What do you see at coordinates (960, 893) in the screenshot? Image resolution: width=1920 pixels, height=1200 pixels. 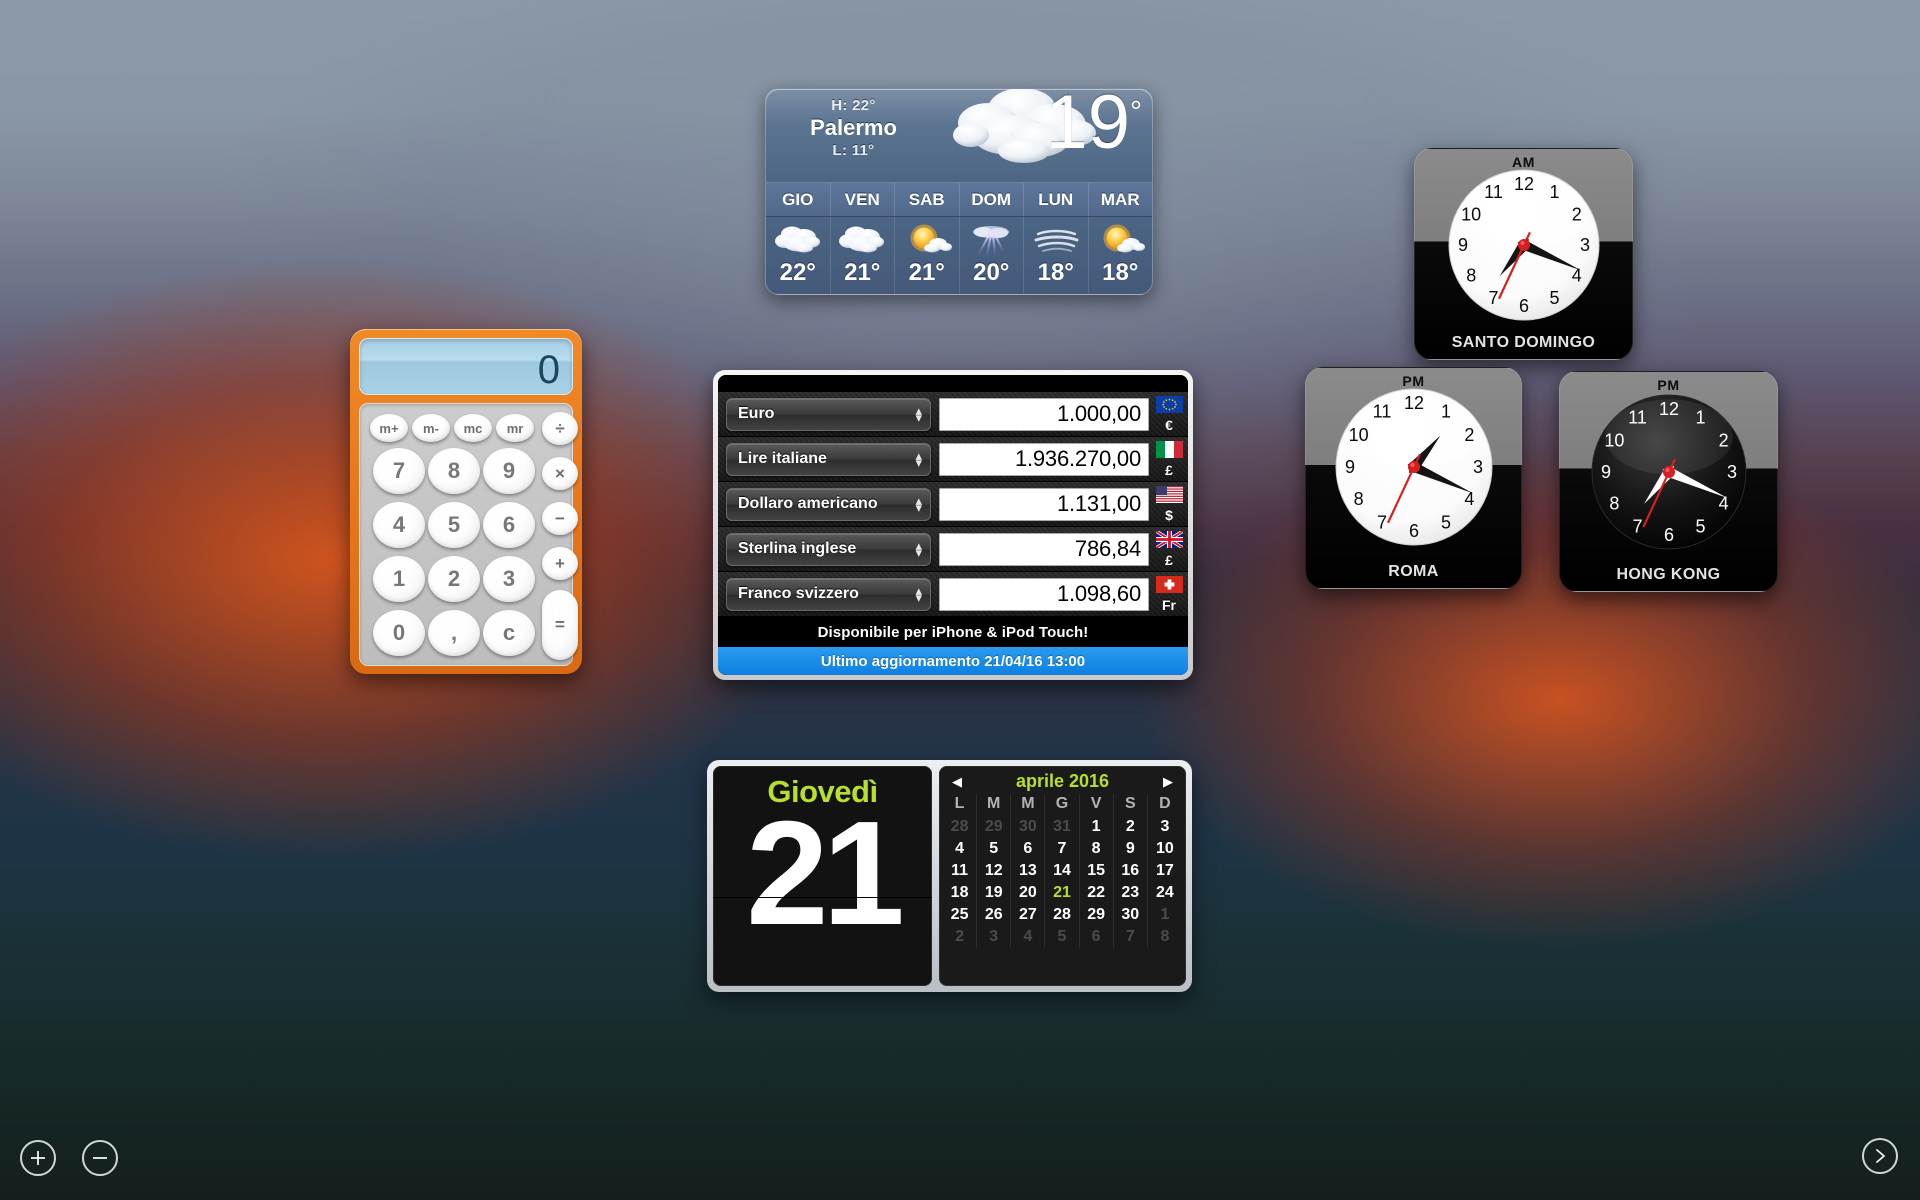 I see `calendar-day-cell: 18` at bounding box center [960, 893].